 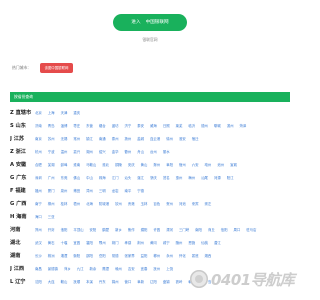 What do you see at coordinates (89, 255) in the screenshot?
I see `city-link: 邵阳` at bounding box center [89, 255].